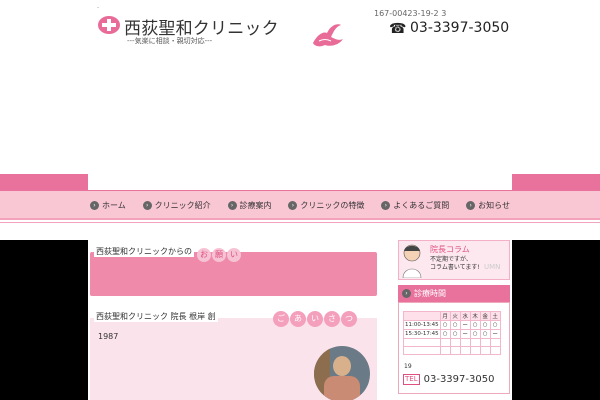  What do you see at coordinates (342, 388) in the screenshot?
I see `shirt-graphic` at bounding box center [342, 388].